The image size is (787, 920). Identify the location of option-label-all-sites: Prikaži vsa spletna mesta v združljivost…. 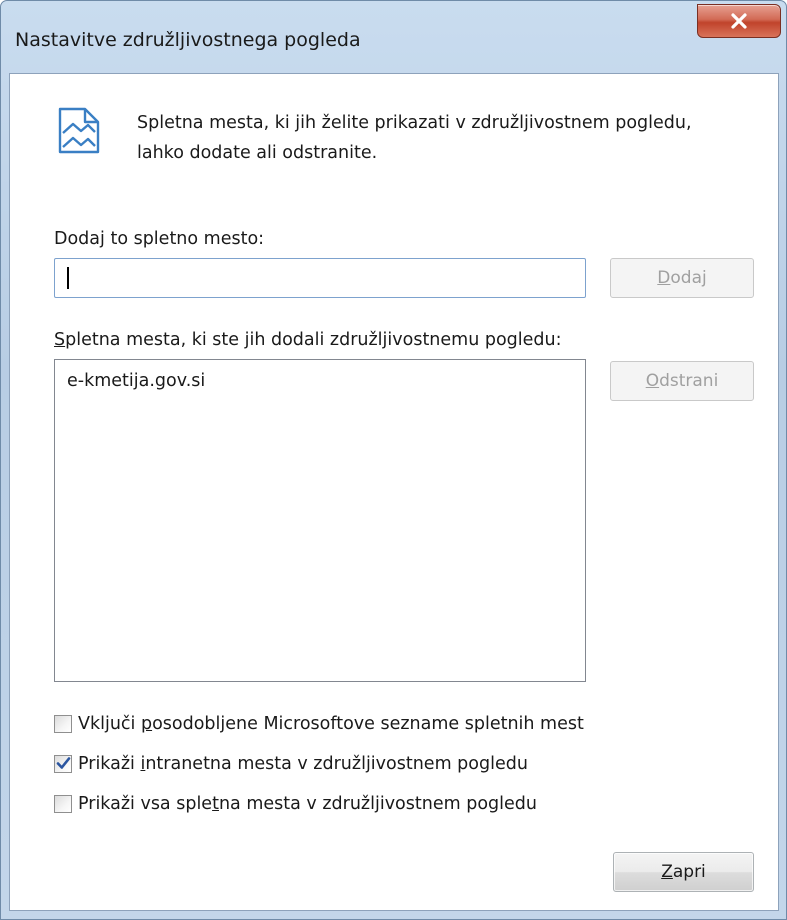
(307, 804).